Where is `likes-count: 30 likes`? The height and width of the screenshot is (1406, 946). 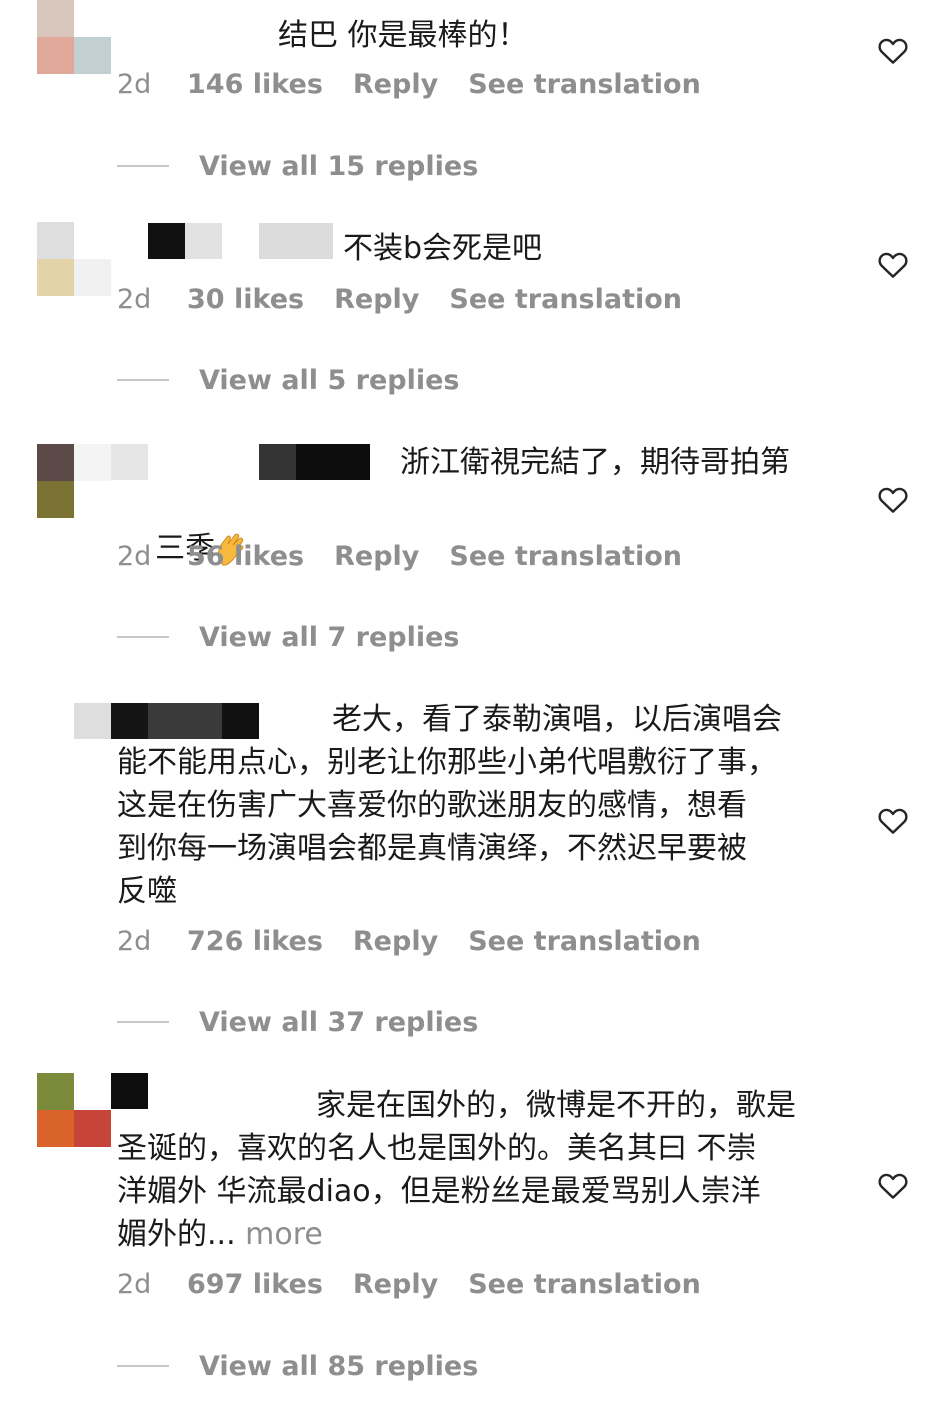 likes-count: 30 likes is located at coordinates (245, 299).